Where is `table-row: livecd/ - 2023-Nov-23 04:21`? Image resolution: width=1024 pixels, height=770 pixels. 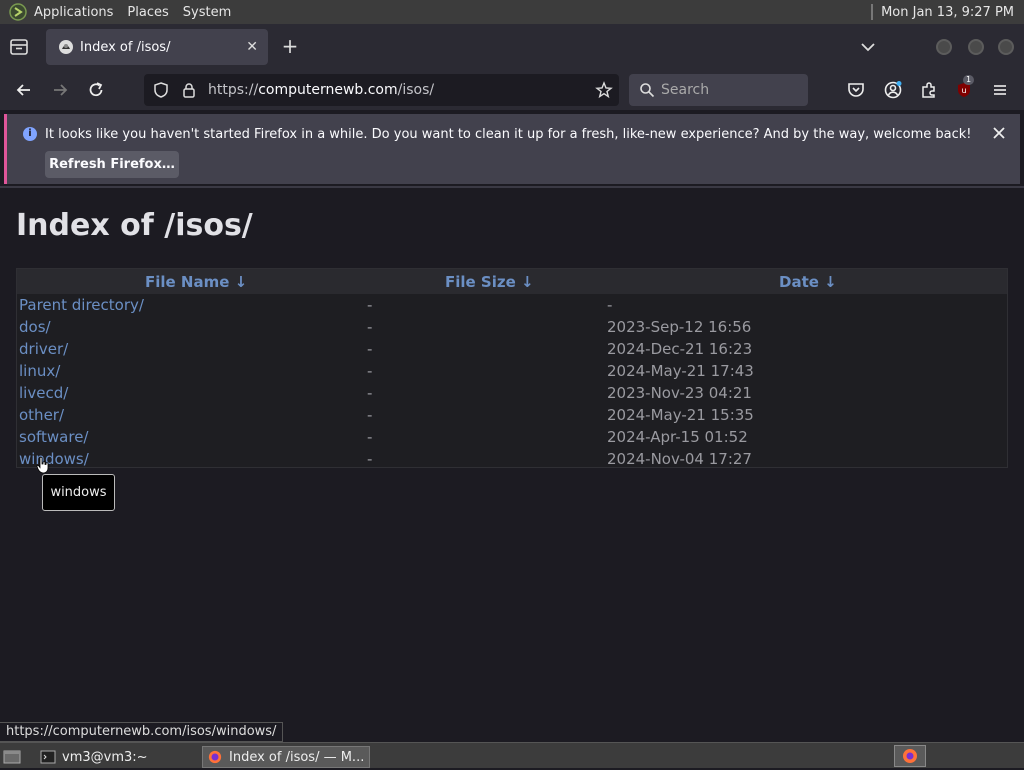 table-row: livecd/ - 2023-Nov-23 04:21 is located at coordinates (512, 393).